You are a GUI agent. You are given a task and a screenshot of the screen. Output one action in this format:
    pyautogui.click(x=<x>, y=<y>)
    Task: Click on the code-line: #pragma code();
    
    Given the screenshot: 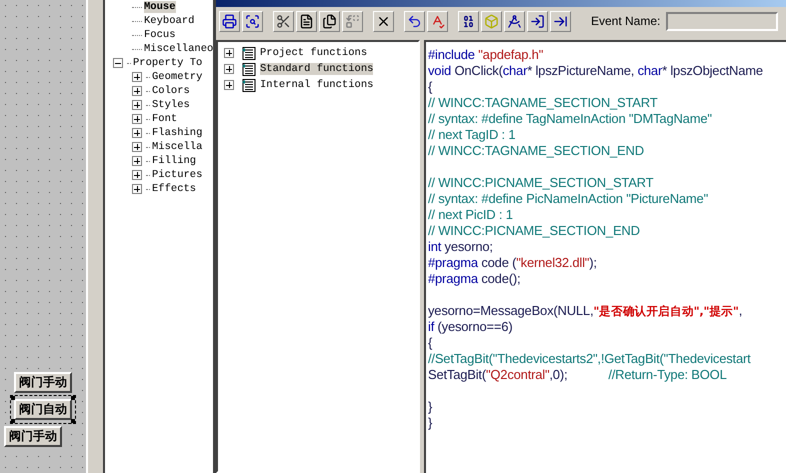 What is the action you would take?
    pyautogui.click(x=475, y=279)
    